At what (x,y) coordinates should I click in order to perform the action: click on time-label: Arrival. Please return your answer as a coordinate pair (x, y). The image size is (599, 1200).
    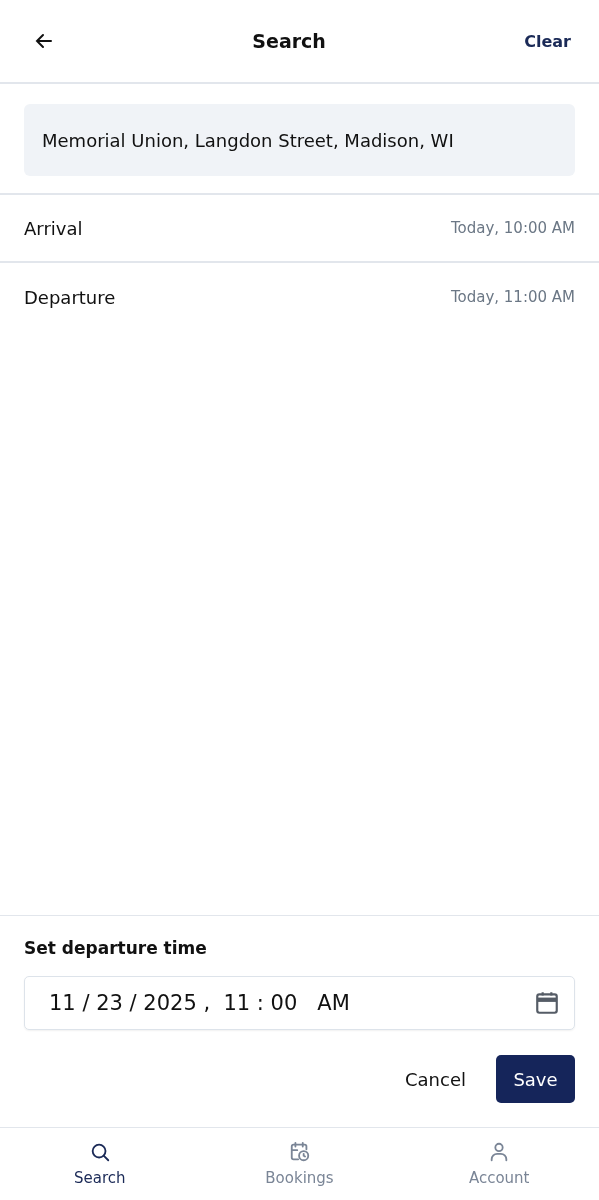
    Looking at the image, I should click on (53, 228).